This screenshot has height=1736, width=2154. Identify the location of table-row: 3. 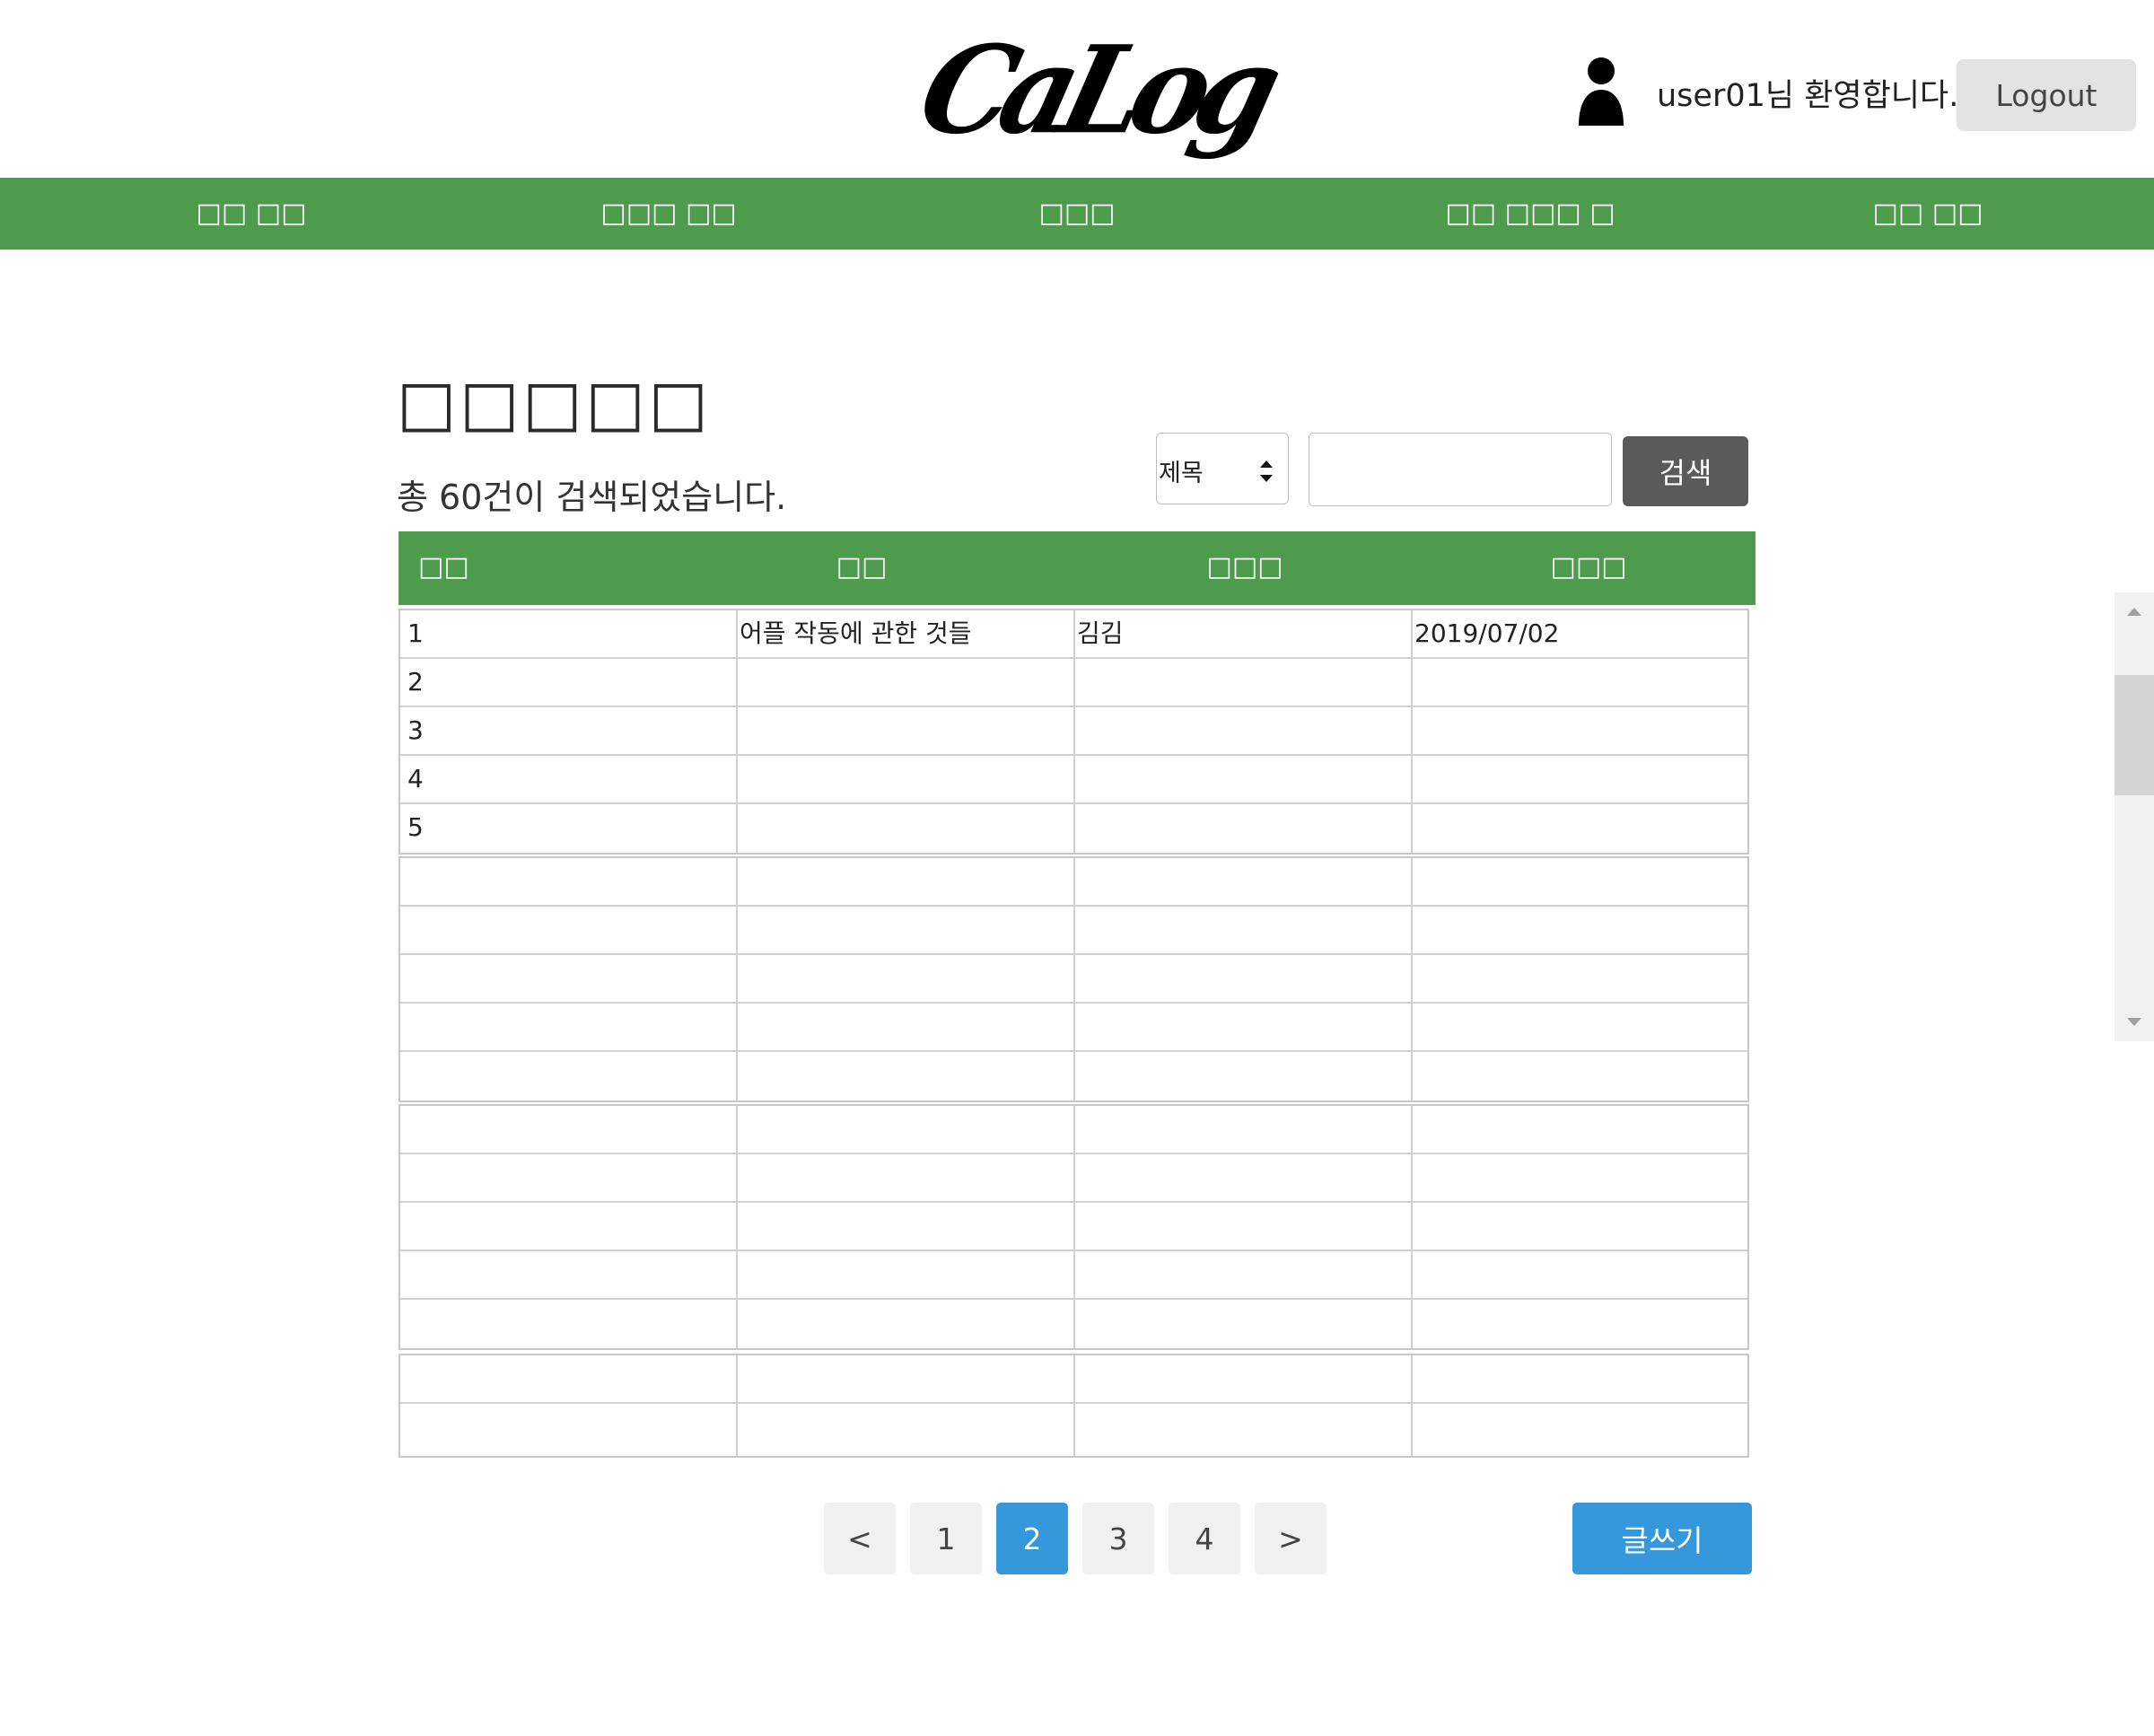
(1073, 731).